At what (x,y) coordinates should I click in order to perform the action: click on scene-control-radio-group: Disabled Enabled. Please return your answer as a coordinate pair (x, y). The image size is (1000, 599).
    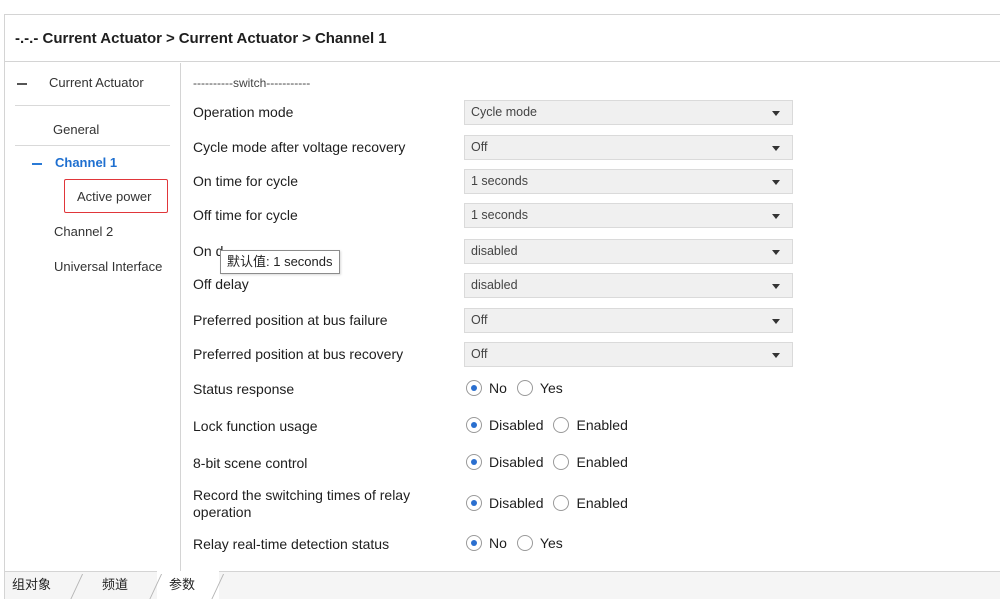
    Looking at the image, I should click on (552, 462).